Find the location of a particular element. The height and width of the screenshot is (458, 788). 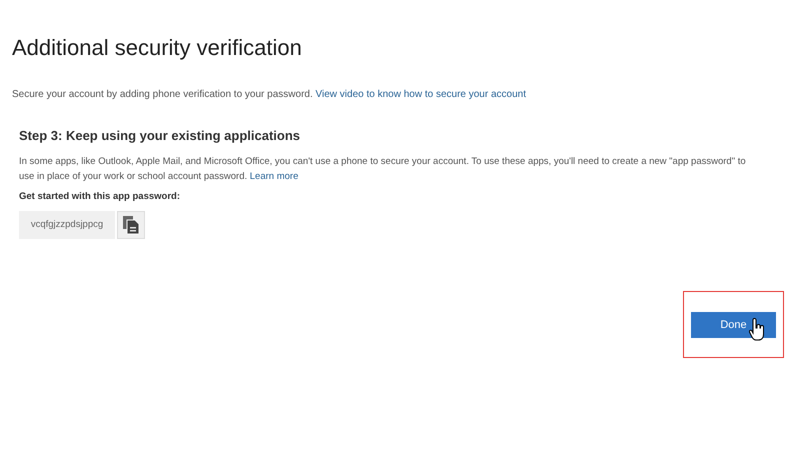

page-title: Additional security verification is located at coordinates (157, 48).